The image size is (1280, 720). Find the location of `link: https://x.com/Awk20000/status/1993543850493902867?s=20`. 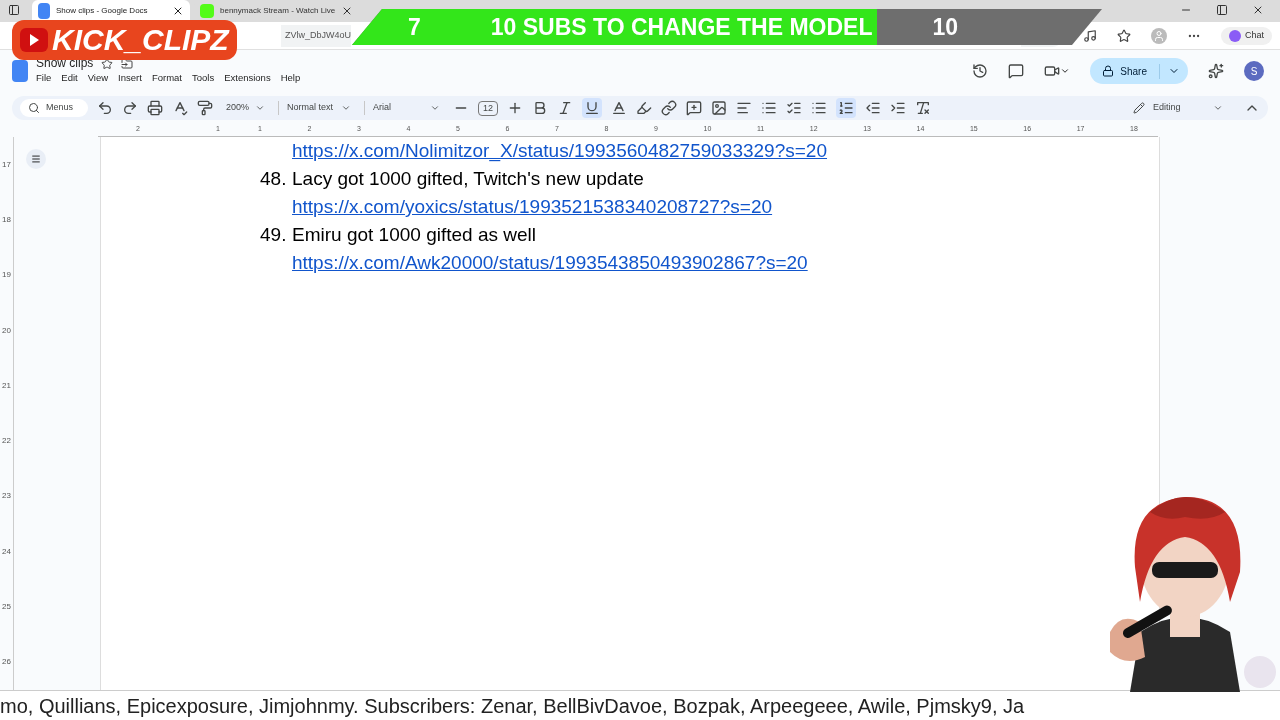

link: https://x.com/Awk20000/status/1993543850493902867?s=20 is located at coordinates (550, 262).